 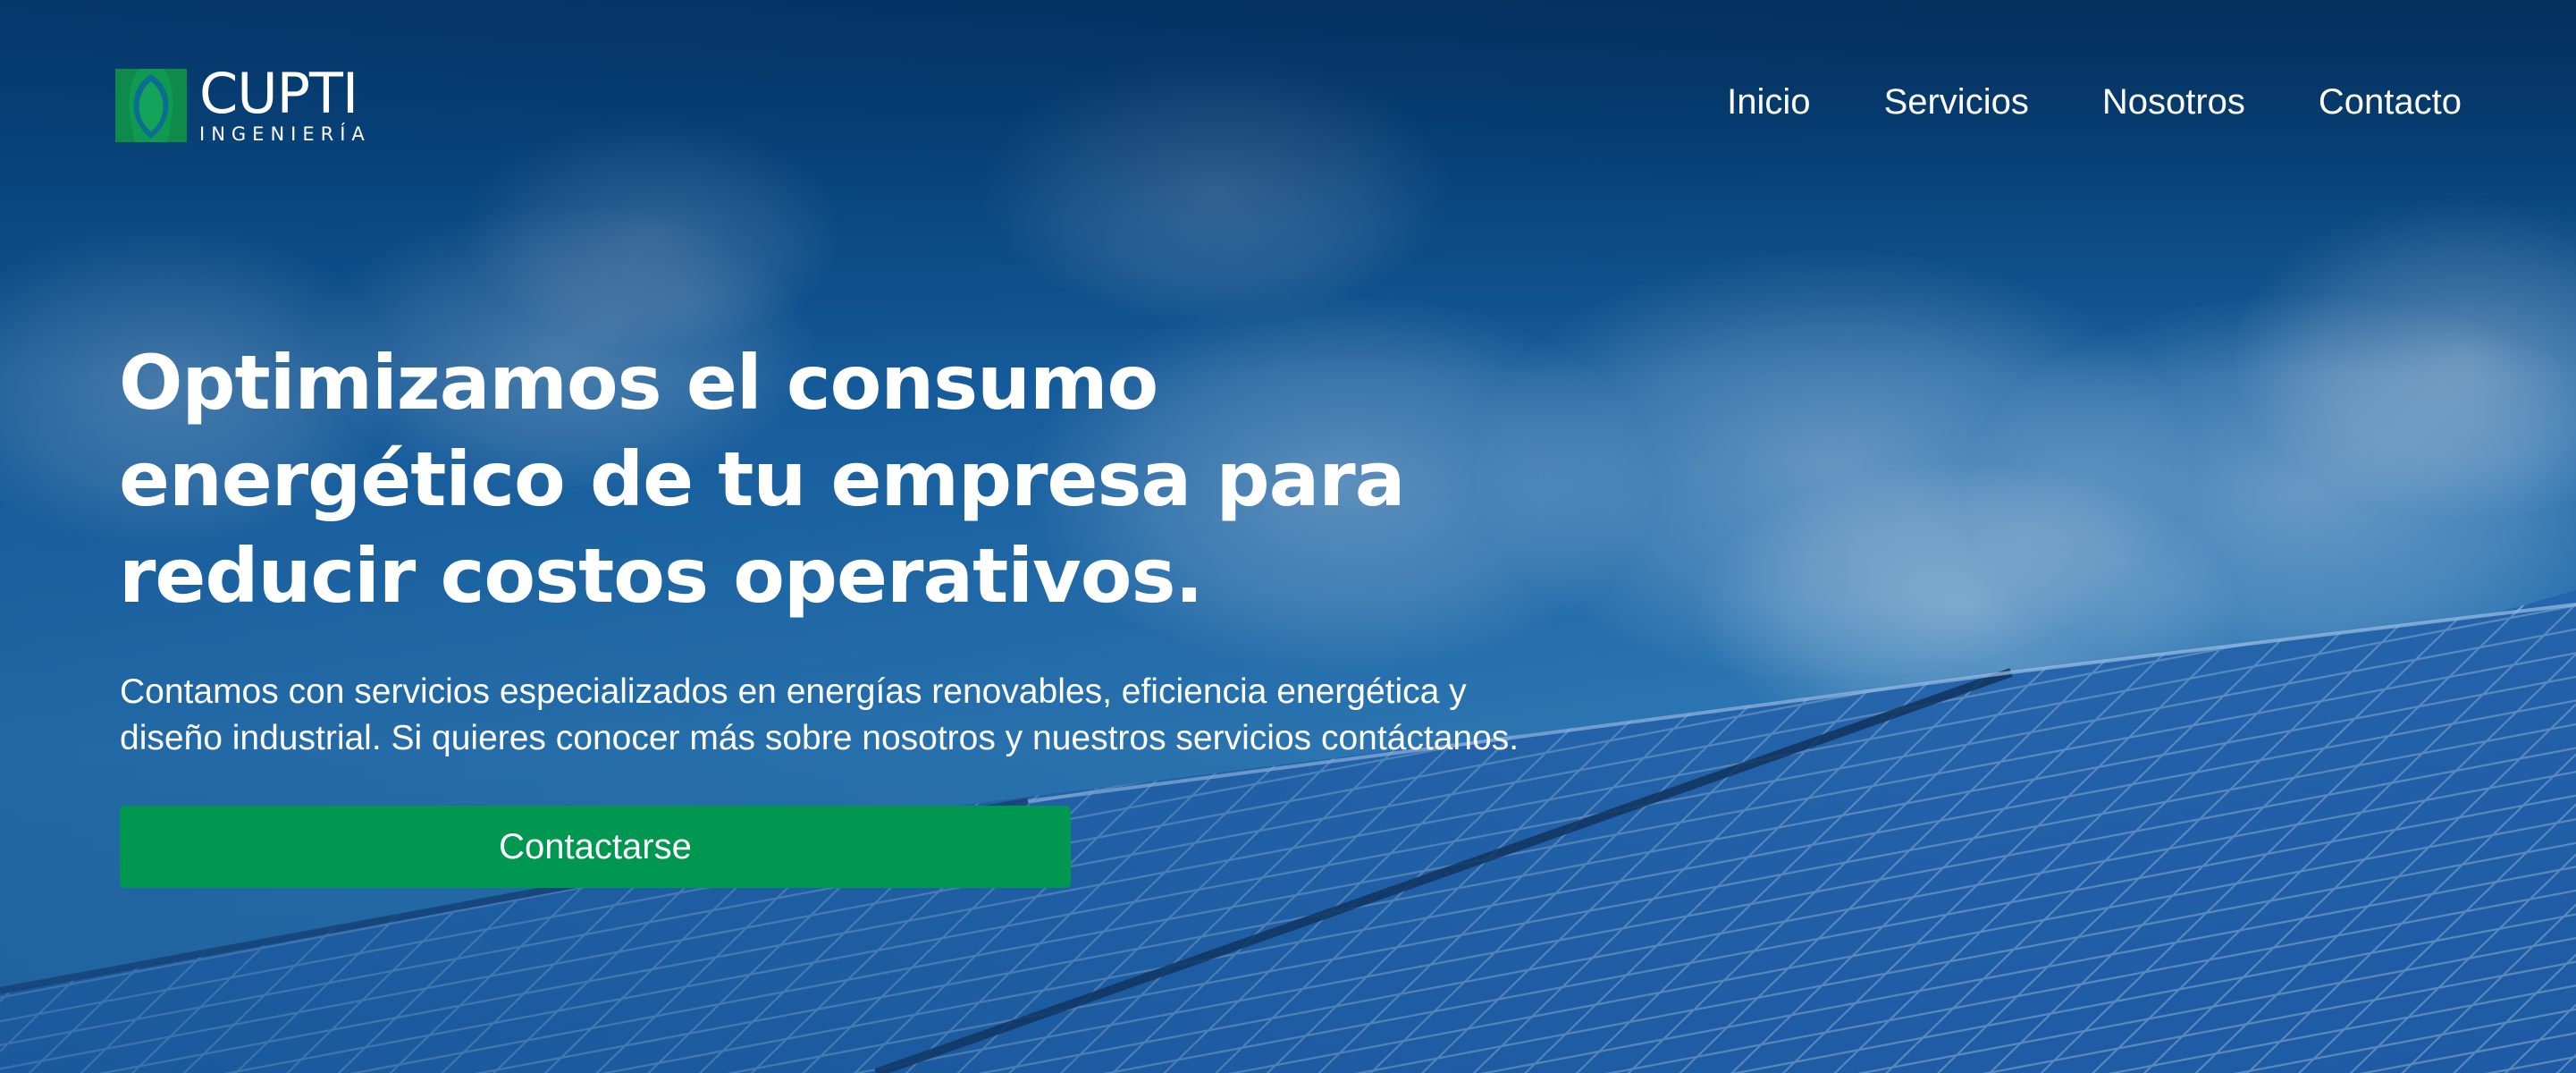 What do you see at coordinates (1769, 102) in the screenshot?
I see `nav-item-inicio: Inicio` at bounding box center [1769, 102].